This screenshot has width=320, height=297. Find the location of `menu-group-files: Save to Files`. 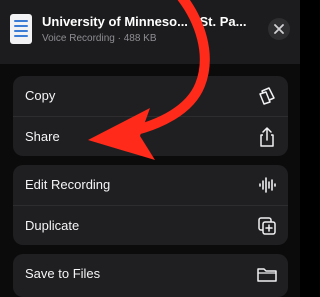

menu-group-files: Save to Files is located at coordinates (150, 275).